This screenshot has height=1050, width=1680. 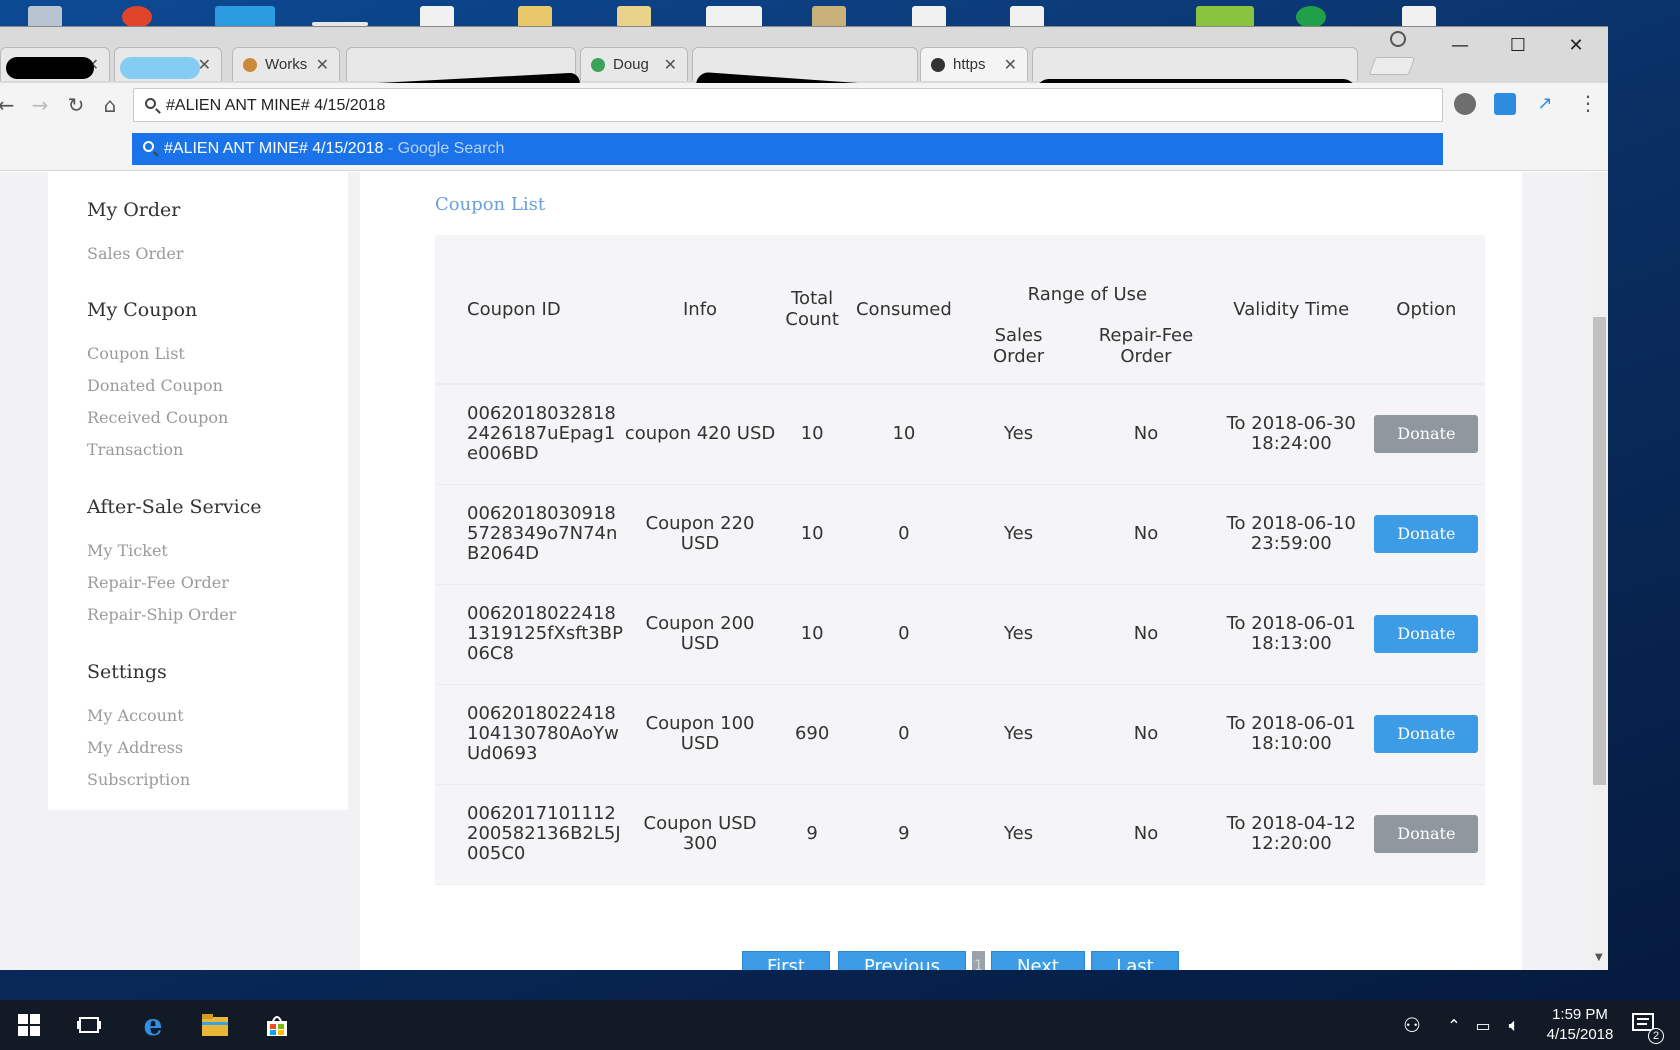 I want to click on validity-time-cell: To 2018-06-10 23:59:00, so click(x=1291, y=533).